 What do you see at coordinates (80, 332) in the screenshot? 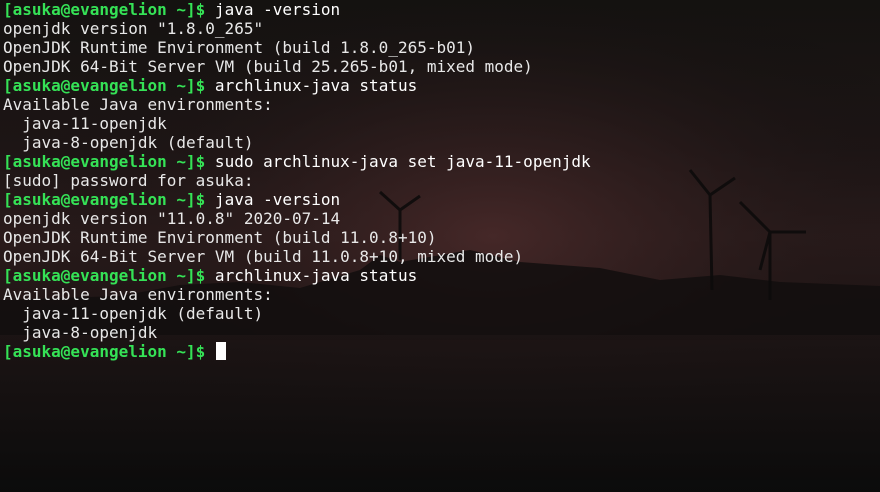
I see `output-text: java-8-openjdk` at bounding box center [80, 332].